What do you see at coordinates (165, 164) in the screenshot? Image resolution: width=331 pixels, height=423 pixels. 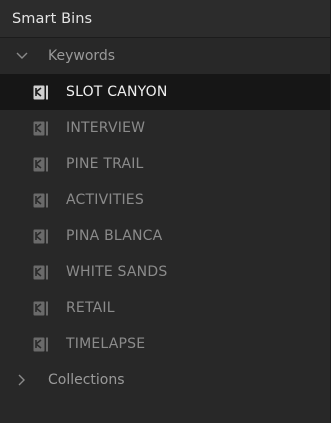 I see `list-item: PINE TRAIL` at bounding box center [165, 164].